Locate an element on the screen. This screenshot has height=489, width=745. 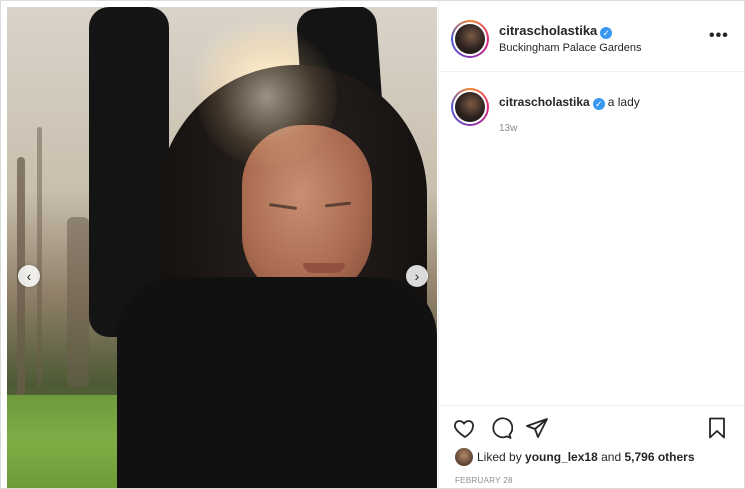
liked-by-and: and is located at coordinates (611, 457).